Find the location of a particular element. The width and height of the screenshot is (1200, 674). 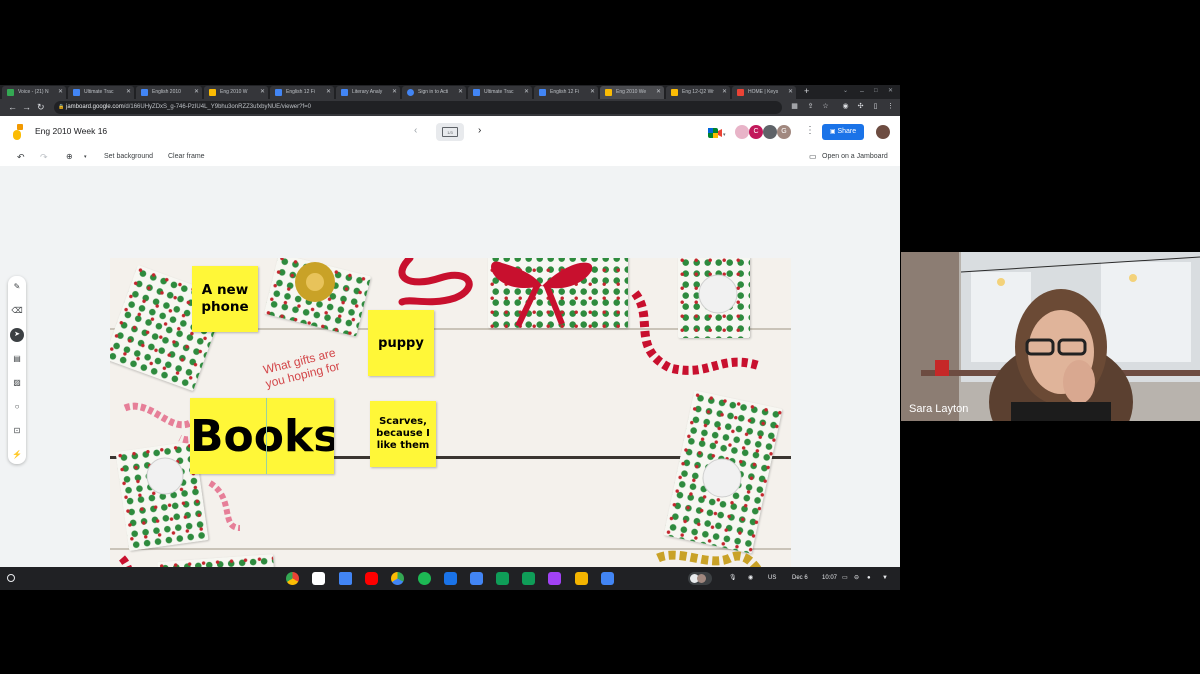

avatar: C is located at coordinates (756, 132).